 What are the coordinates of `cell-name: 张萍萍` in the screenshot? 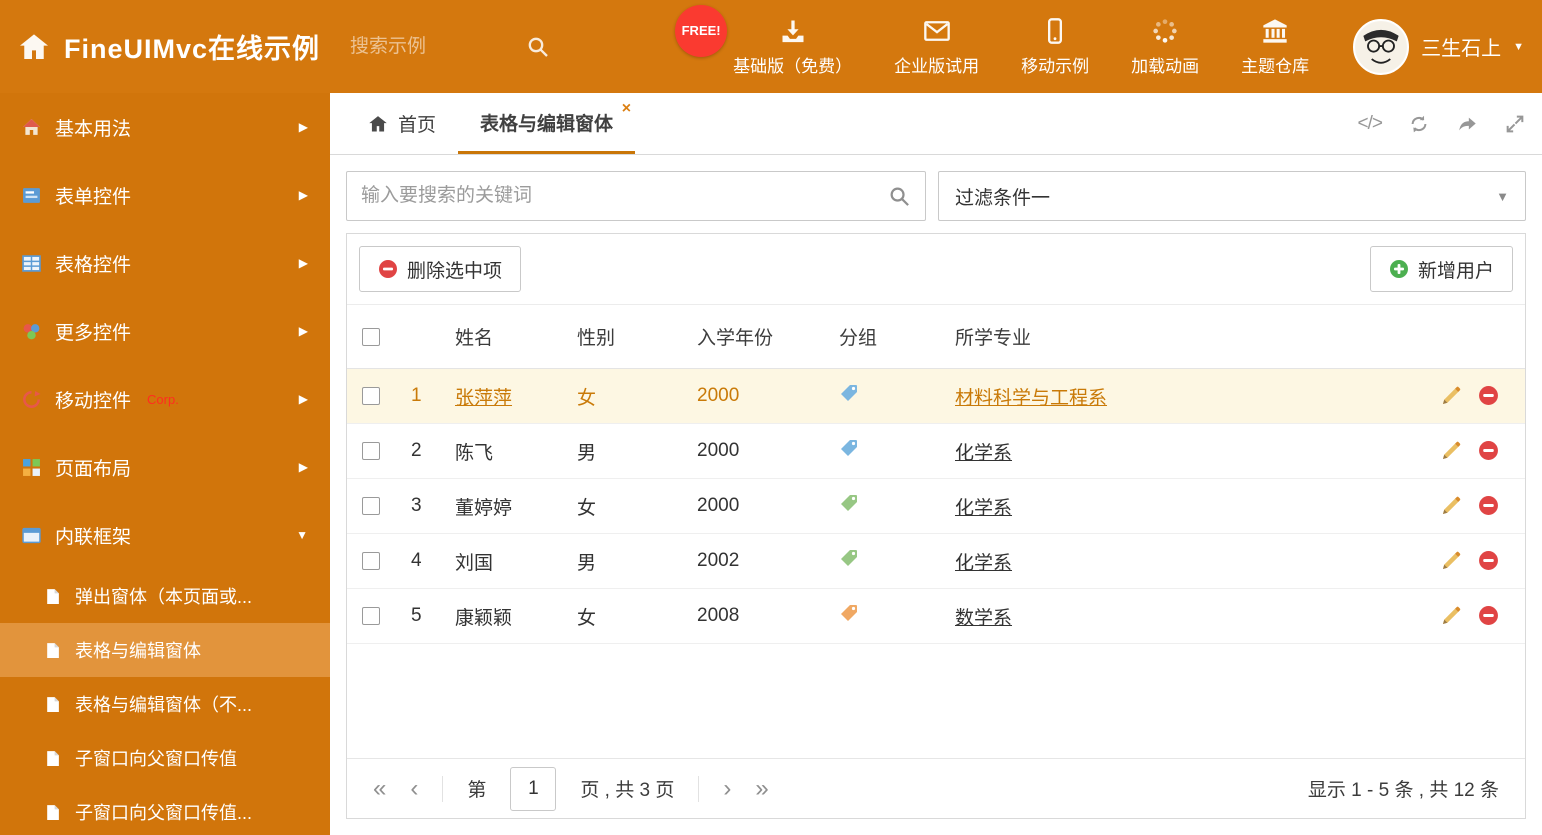 It's located at (484, 398).